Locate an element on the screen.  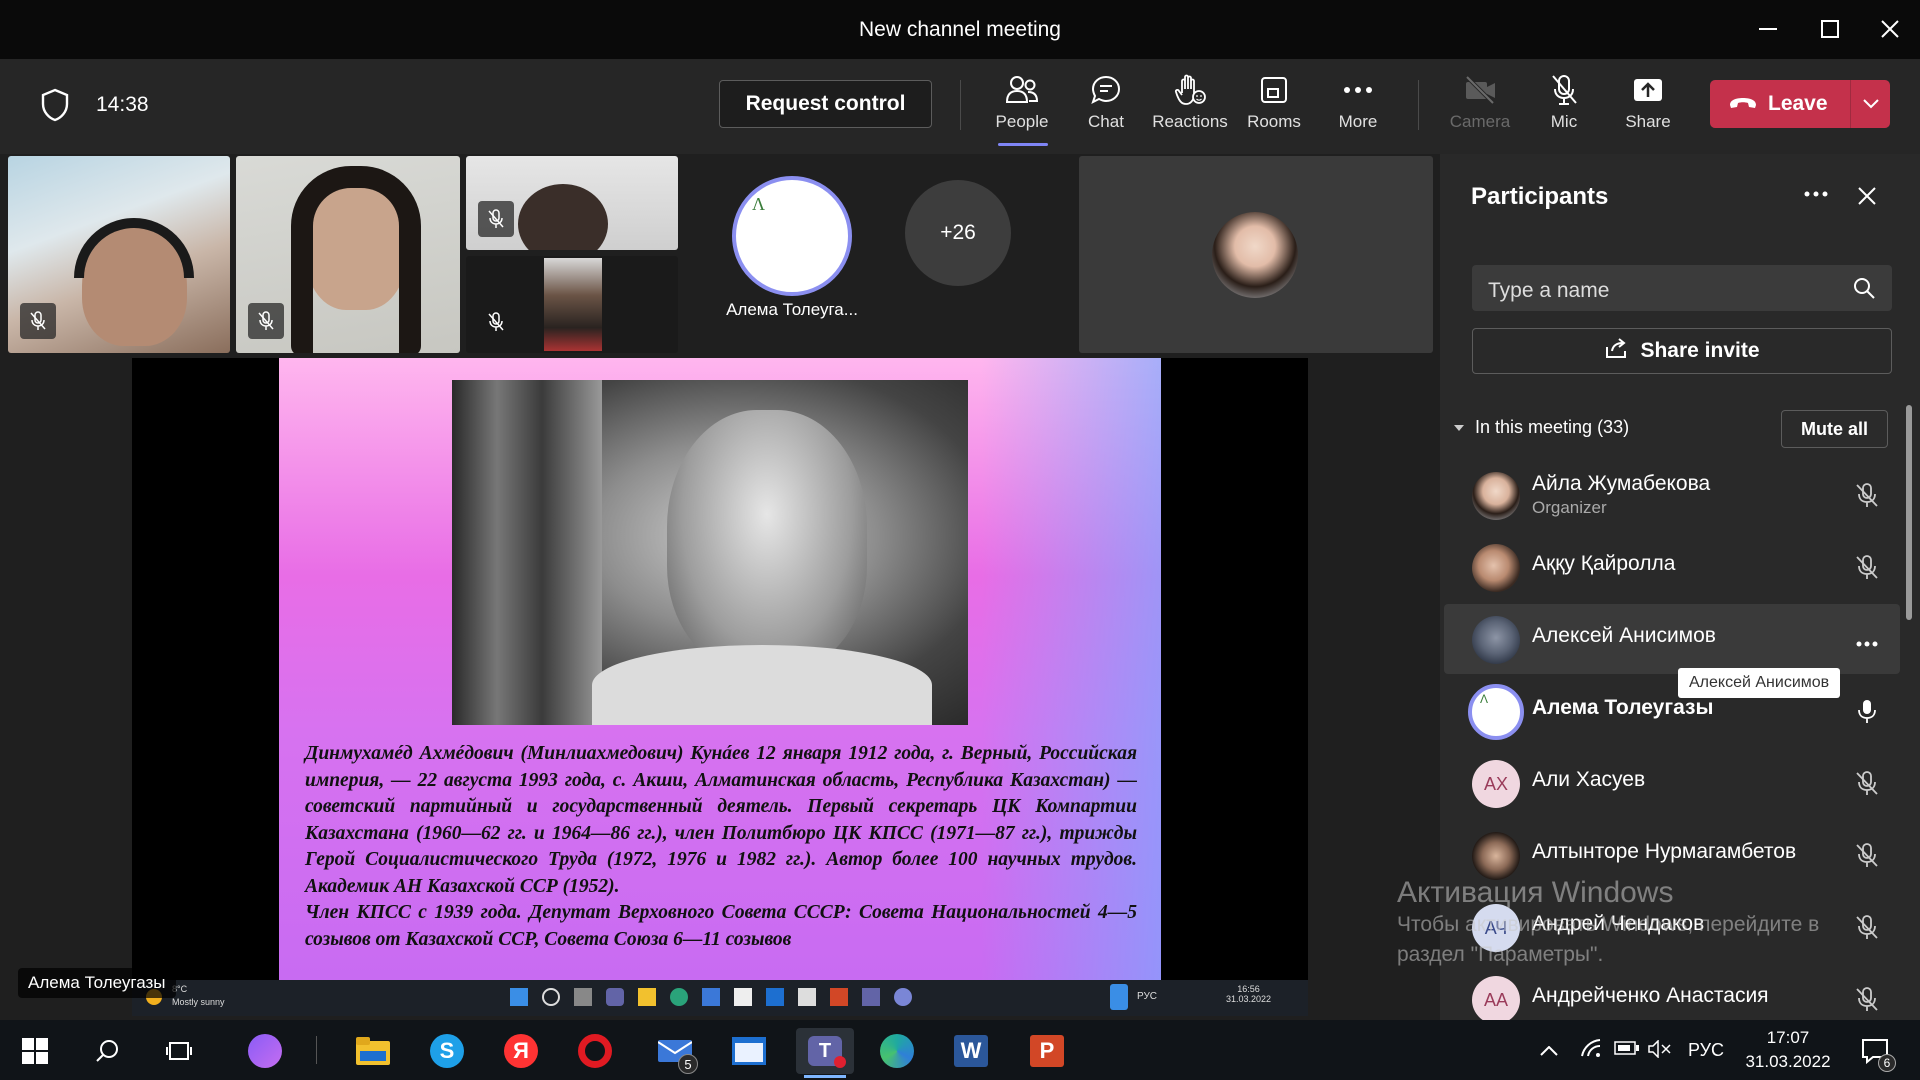
edge-icon is located at coordinates (897, 1051).